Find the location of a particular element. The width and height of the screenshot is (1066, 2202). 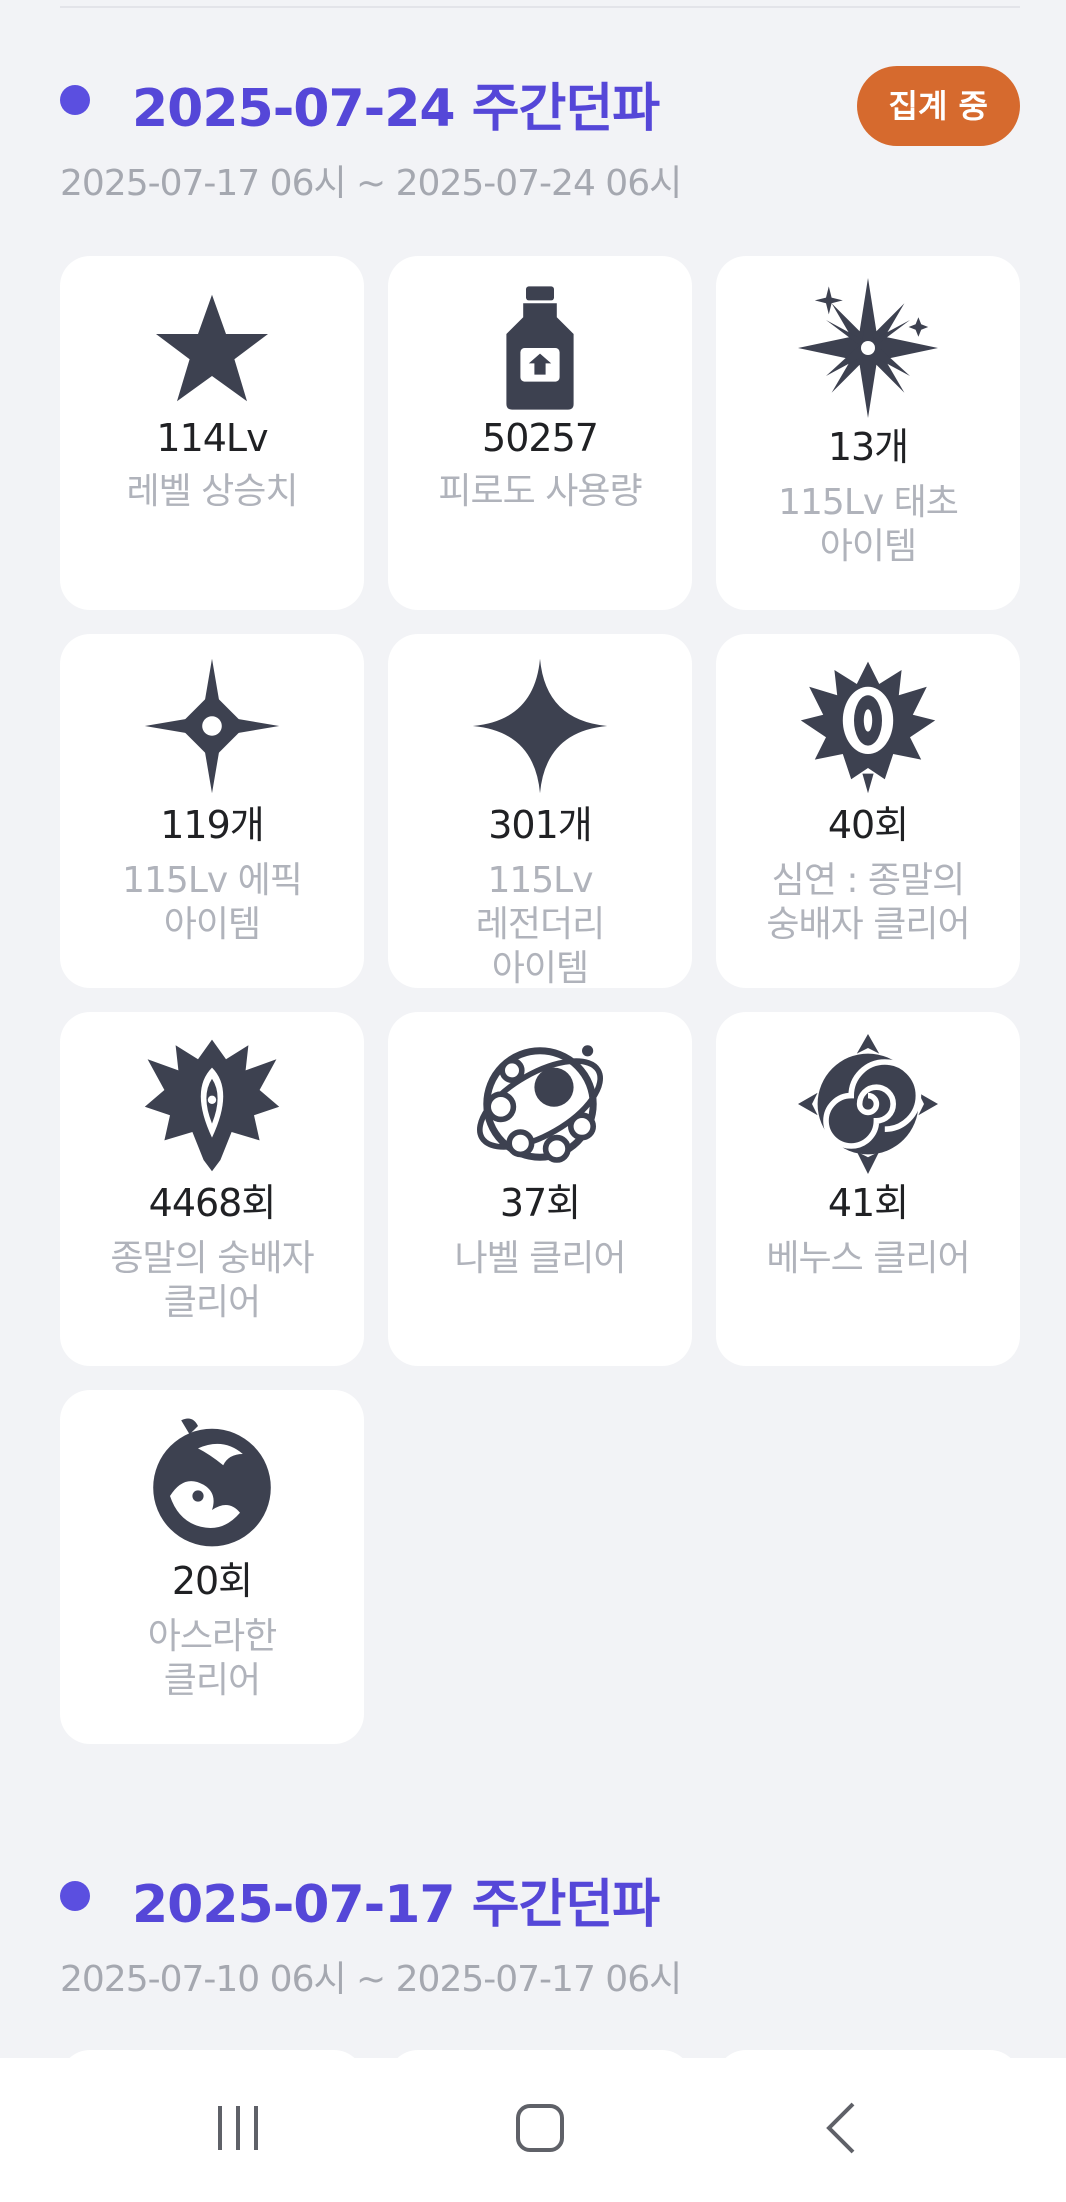

week-range: 2025-07-10 06시 ~ 2025-07-17 06시 is located at coordinates (371, 1979).